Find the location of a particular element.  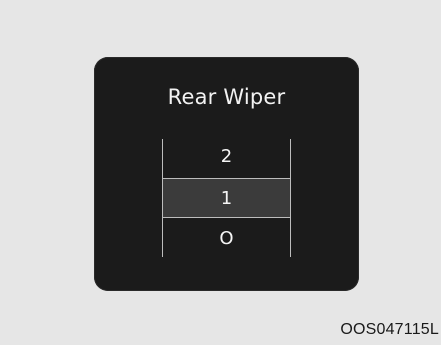

selector-separator-top is located at coordinates (226, 178).